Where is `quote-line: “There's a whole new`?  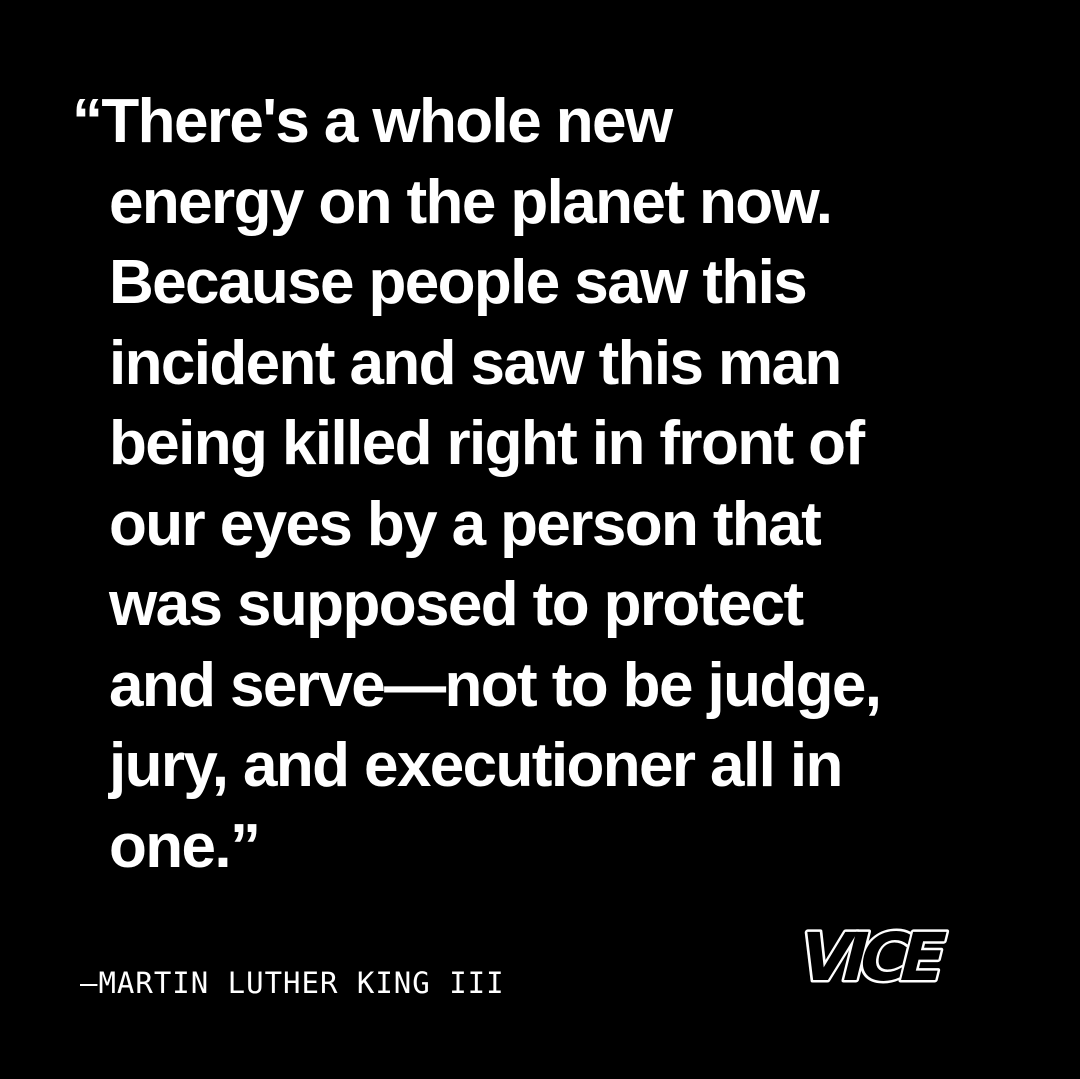 quote-line: “There's a whole new is located at coordinates (372, 121).